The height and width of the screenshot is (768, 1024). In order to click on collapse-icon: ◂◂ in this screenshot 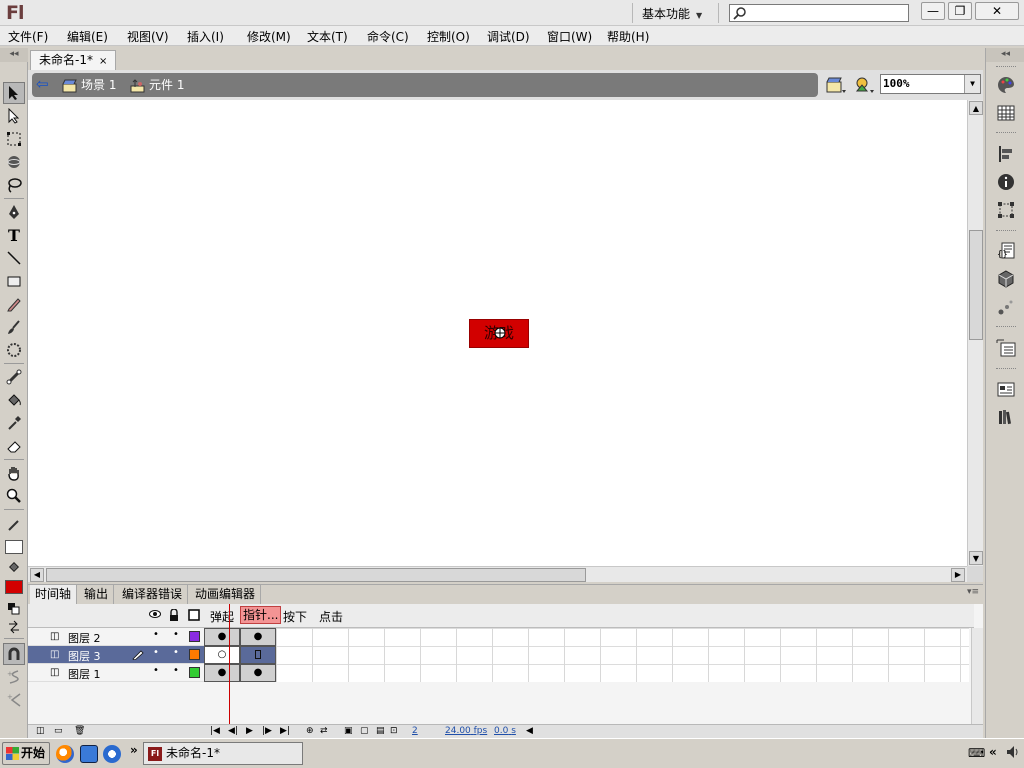, I will do `click(14, 55)`.